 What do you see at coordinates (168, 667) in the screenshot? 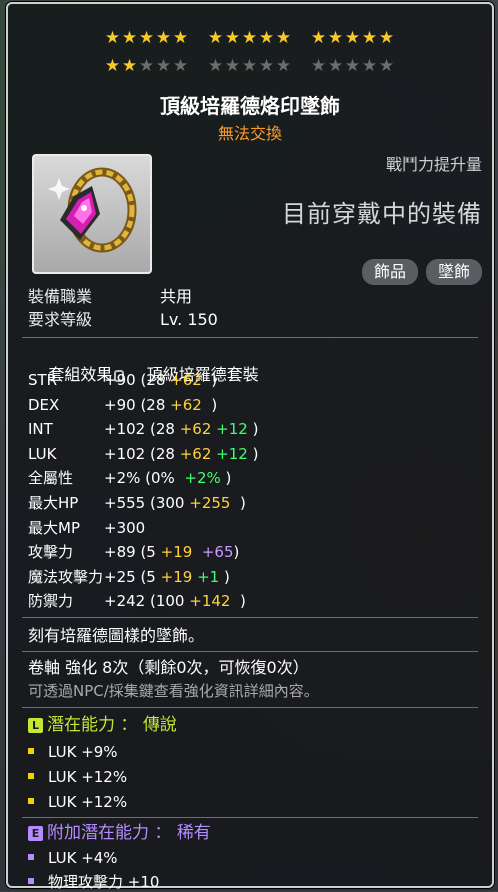
I see `scroll-upgrade-info: 卷軸 強化 8次（剩餘0次，可恢復0次）` at bounding box center [168, 667].